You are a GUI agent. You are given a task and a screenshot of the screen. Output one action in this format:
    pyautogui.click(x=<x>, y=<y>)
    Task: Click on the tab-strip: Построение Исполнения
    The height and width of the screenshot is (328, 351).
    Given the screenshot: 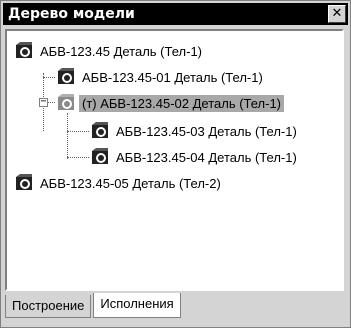 What is the action you would take?
    pyautogui.click(x=93, y=307)
    